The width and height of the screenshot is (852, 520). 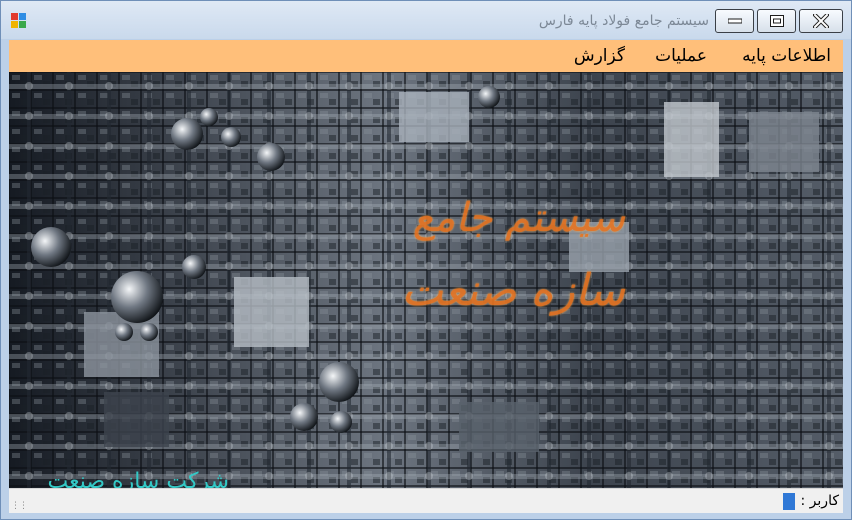 I want to click on splash-title: سیستم جامع, so click(x=518, y=218).